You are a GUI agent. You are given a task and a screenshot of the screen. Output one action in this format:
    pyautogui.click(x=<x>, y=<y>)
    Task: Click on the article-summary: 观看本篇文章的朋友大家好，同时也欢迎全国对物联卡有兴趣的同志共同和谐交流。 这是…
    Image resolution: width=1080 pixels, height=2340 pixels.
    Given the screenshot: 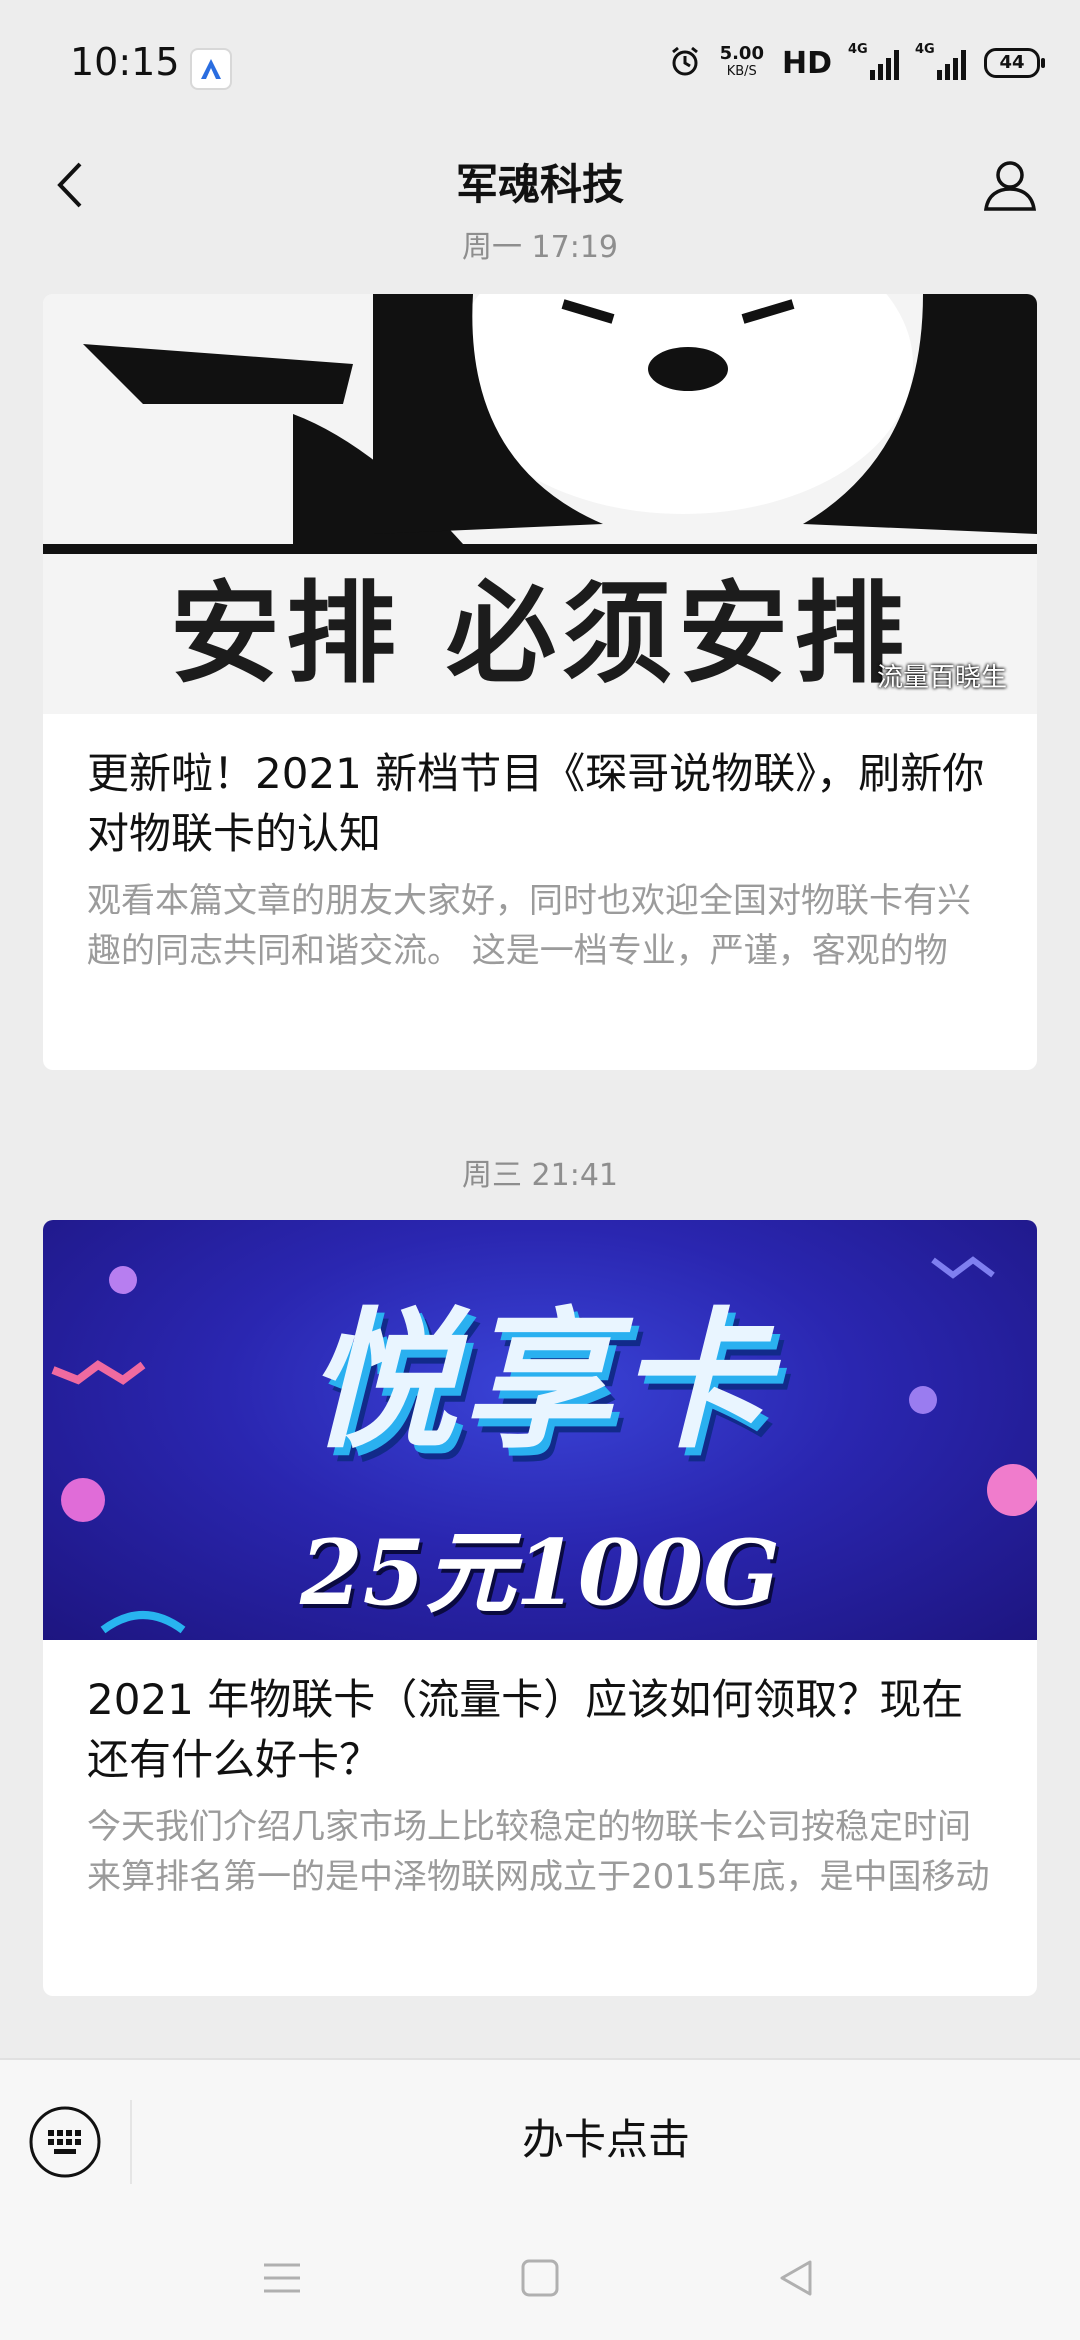 What is the action you would take?
    pyautogui.click(x=529, y=926)
    